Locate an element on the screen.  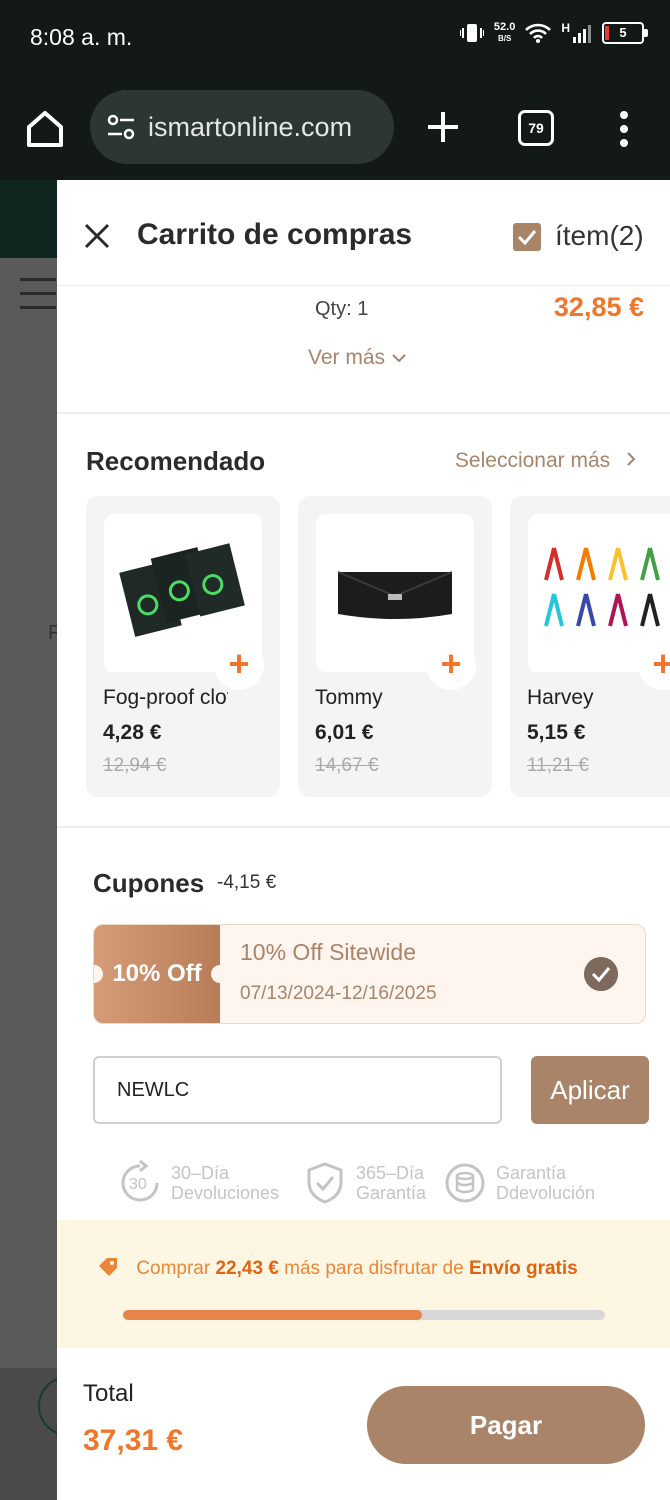
status-time: 8:08 a. m. is located at coordinates (81, 37).